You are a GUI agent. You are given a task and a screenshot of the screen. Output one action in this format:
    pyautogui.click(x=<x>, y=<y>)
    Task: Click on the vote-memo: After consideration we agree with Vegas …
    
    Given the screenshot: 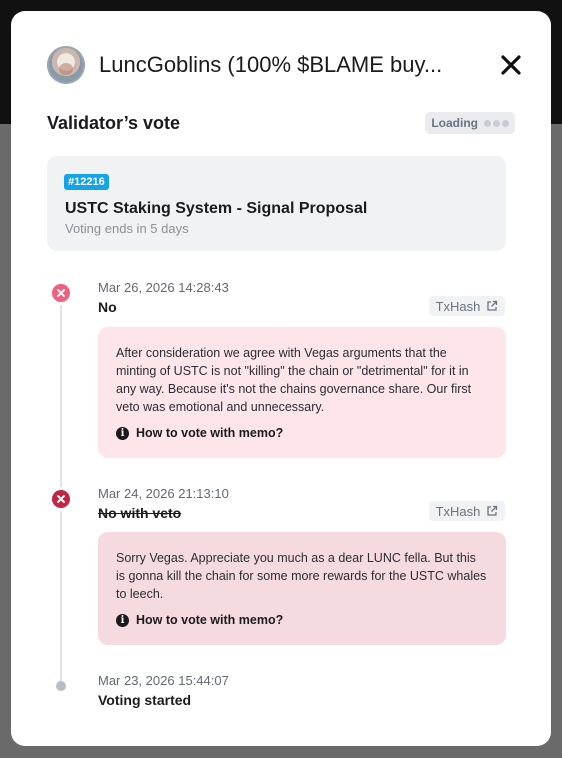 What is the action you would take?
    pyautogui.click(x=302, y=392)
    